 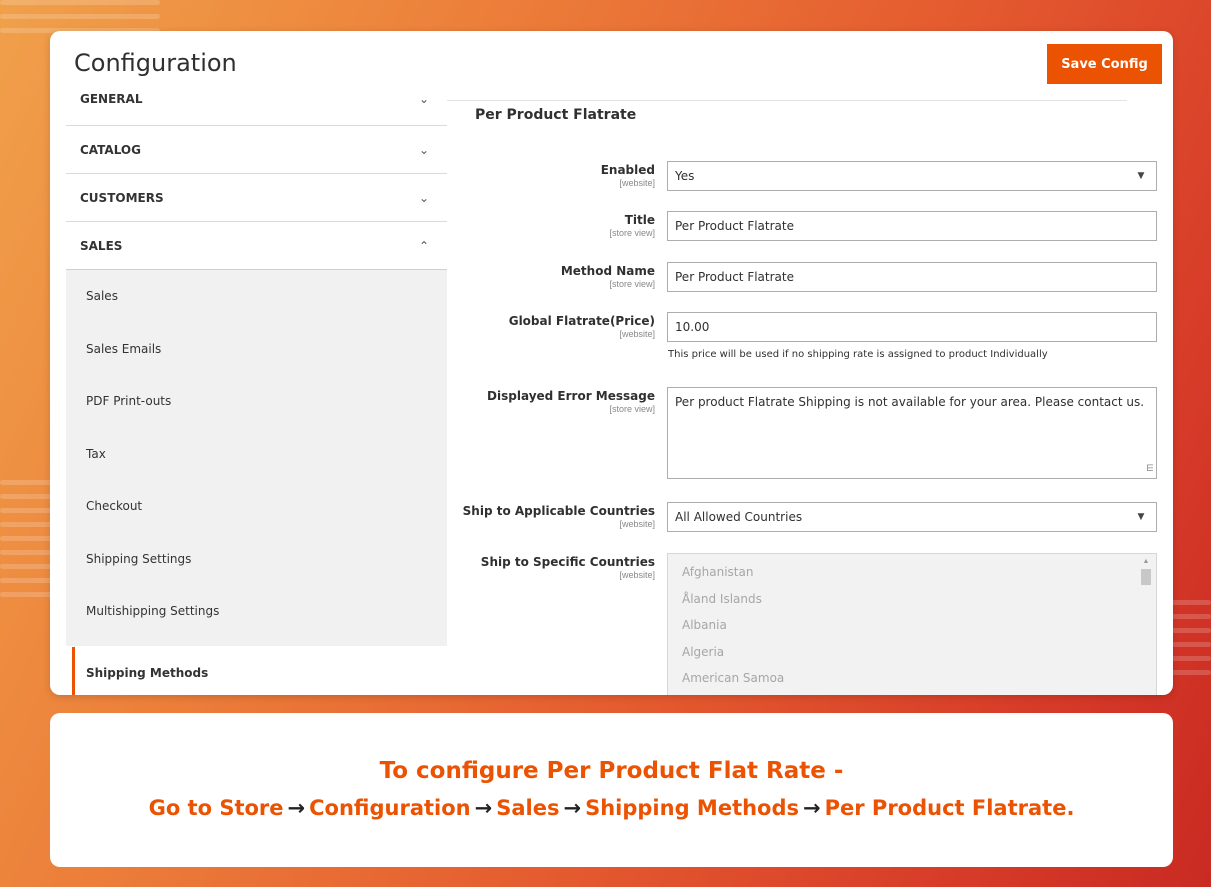 What do you see at coordinates (581, 321) in the screenshot?
I see `field-label: Global Flatrate(Price)` at bounding box center [581, 321].